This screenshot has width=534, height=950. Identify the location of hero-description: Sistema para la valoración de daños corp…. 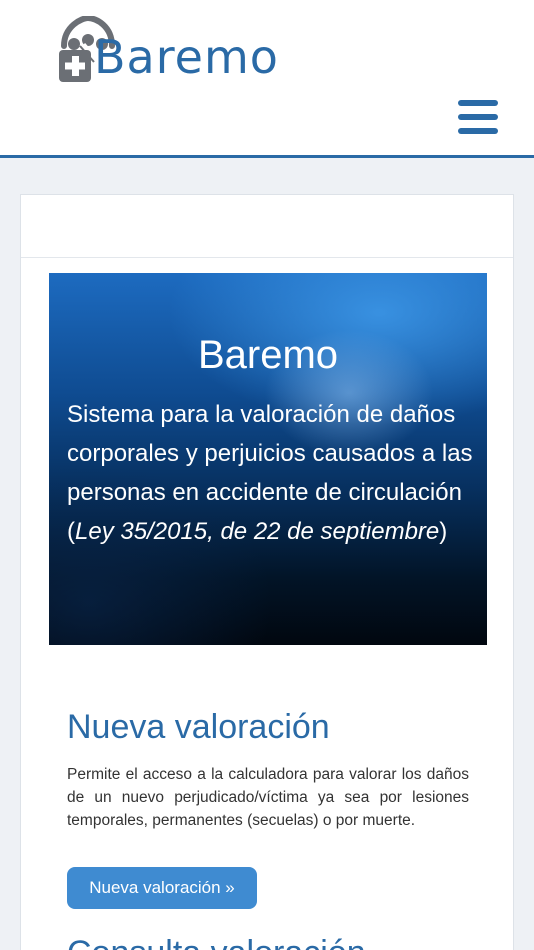
(272, 473).